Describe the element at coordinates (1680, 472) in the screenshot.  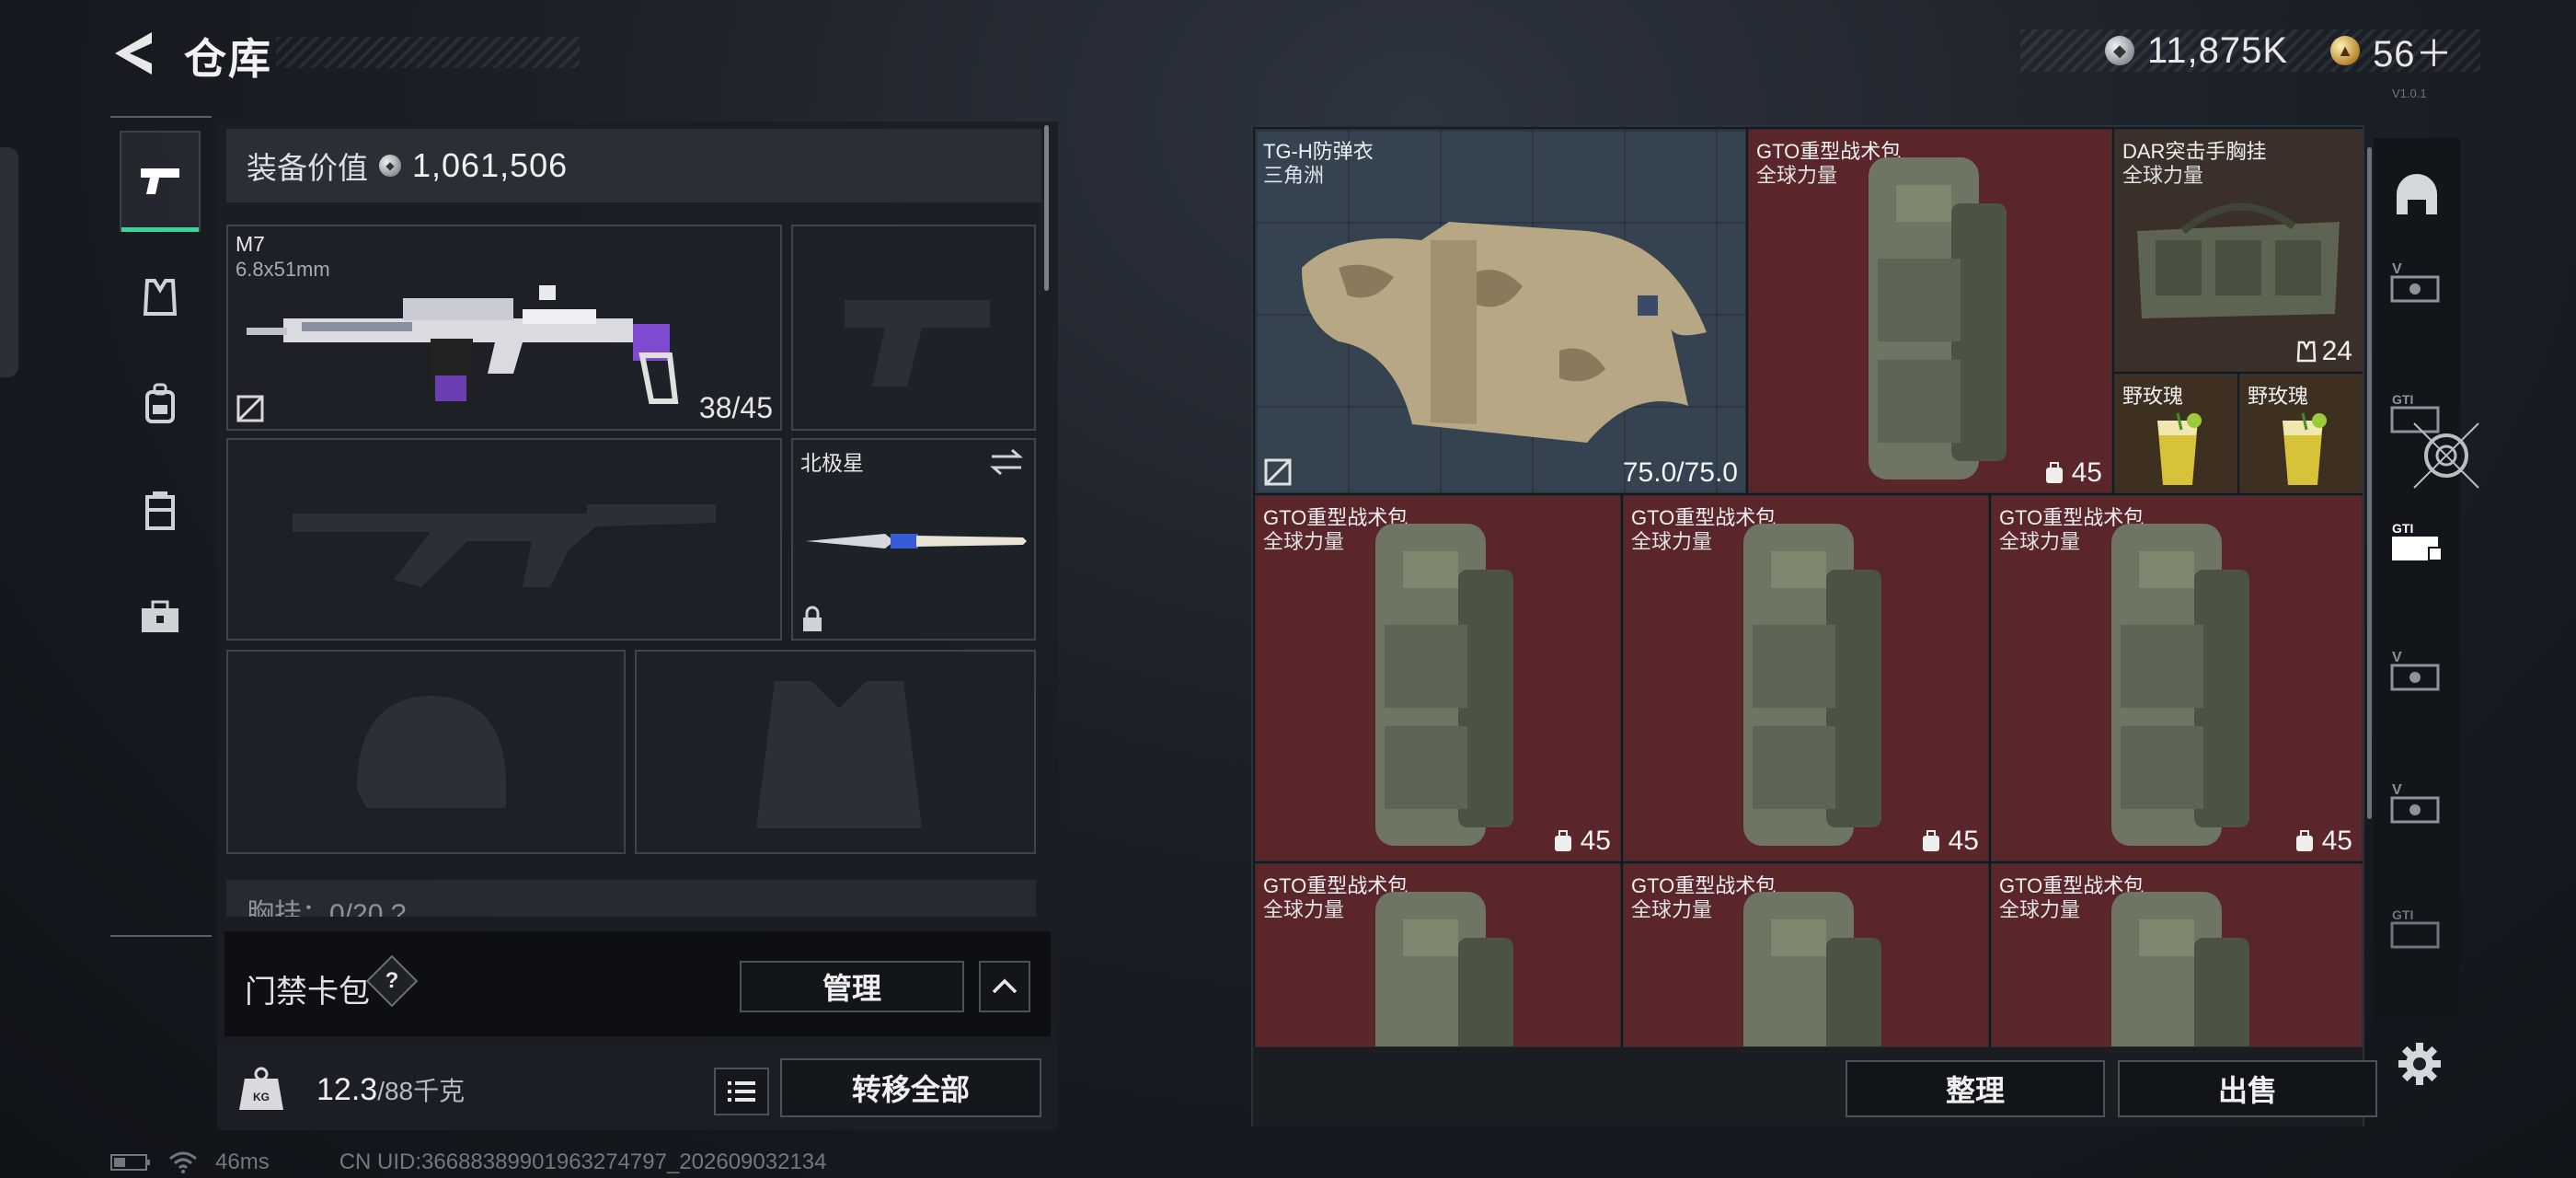
I see `item-durability: 75.0/75.0` at that location.